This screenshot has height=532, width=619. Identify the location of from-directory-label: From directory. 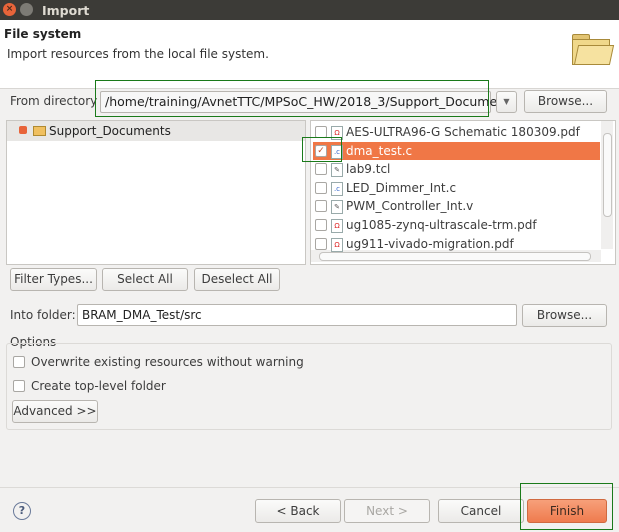
(54, 101).